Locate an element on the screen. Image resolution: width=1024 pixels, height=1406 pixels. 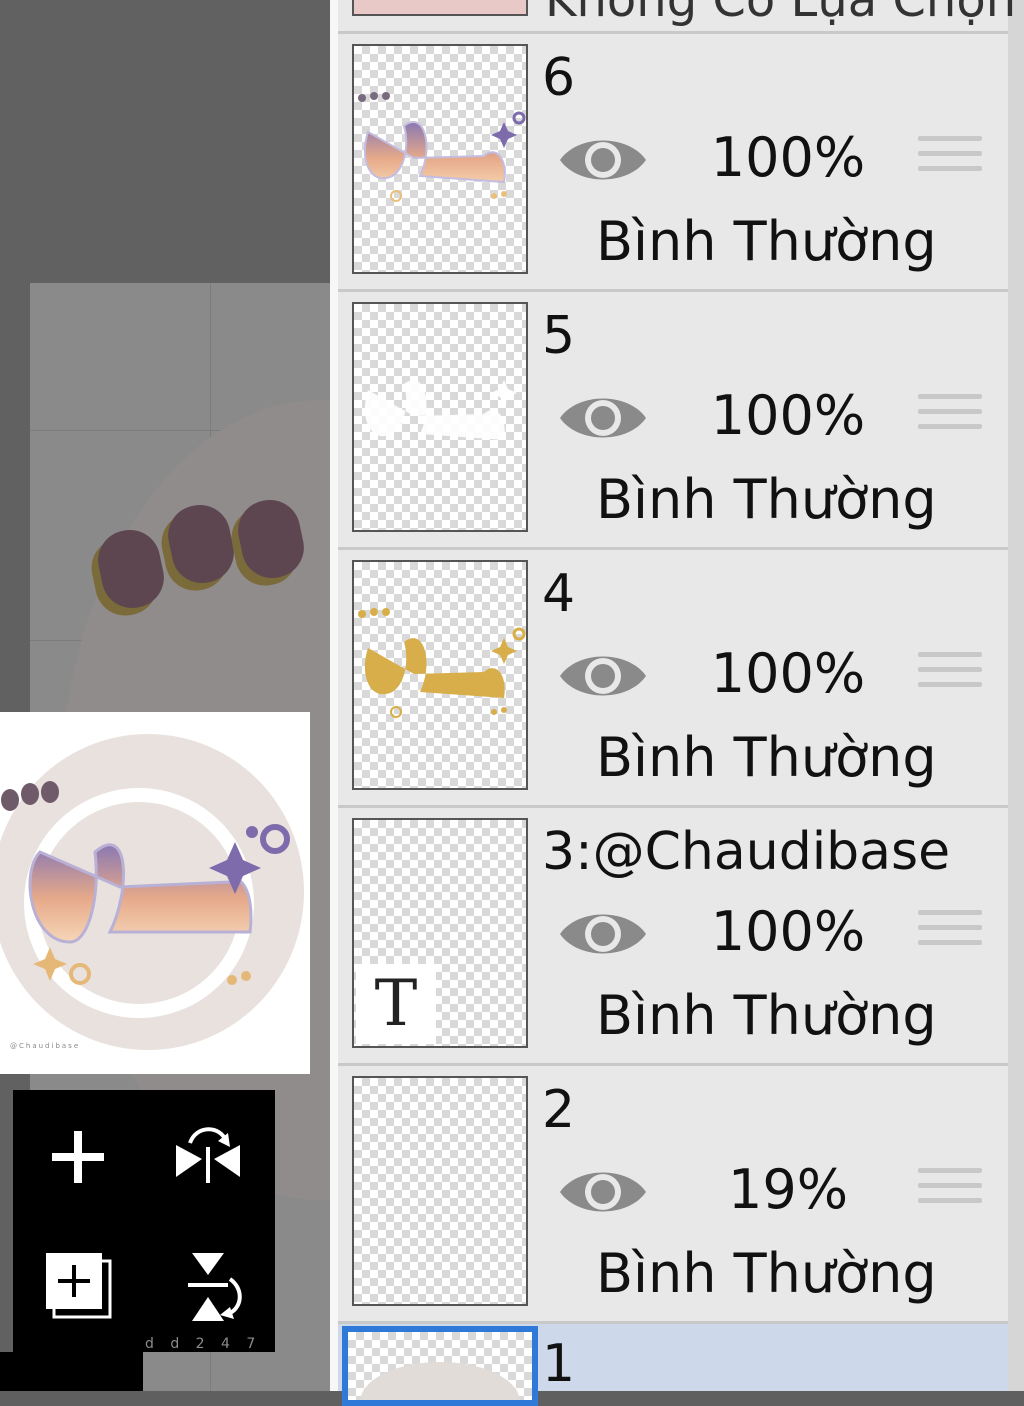
layer-name: 3:@Chaudibase is located at coordinates (746, 852).